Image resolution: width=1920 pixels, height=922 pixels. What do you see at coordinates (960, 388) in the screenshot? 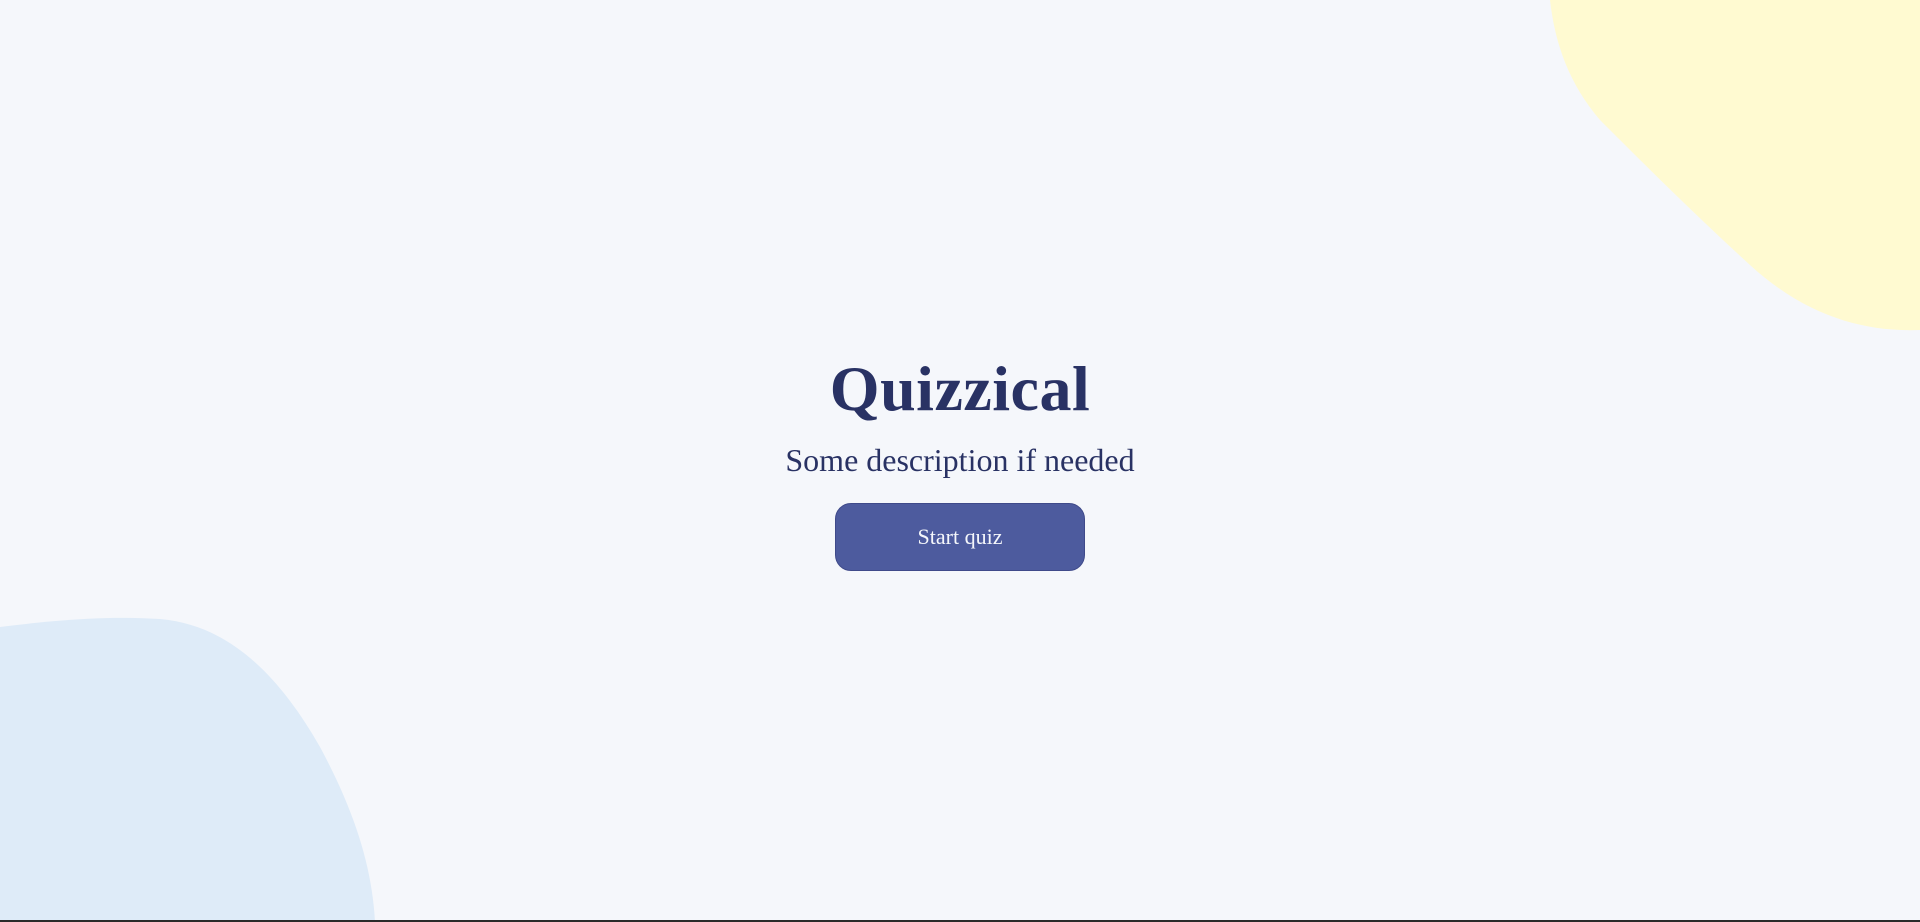
I see `page-title: Quizzical` at bounding box center [960, 388].